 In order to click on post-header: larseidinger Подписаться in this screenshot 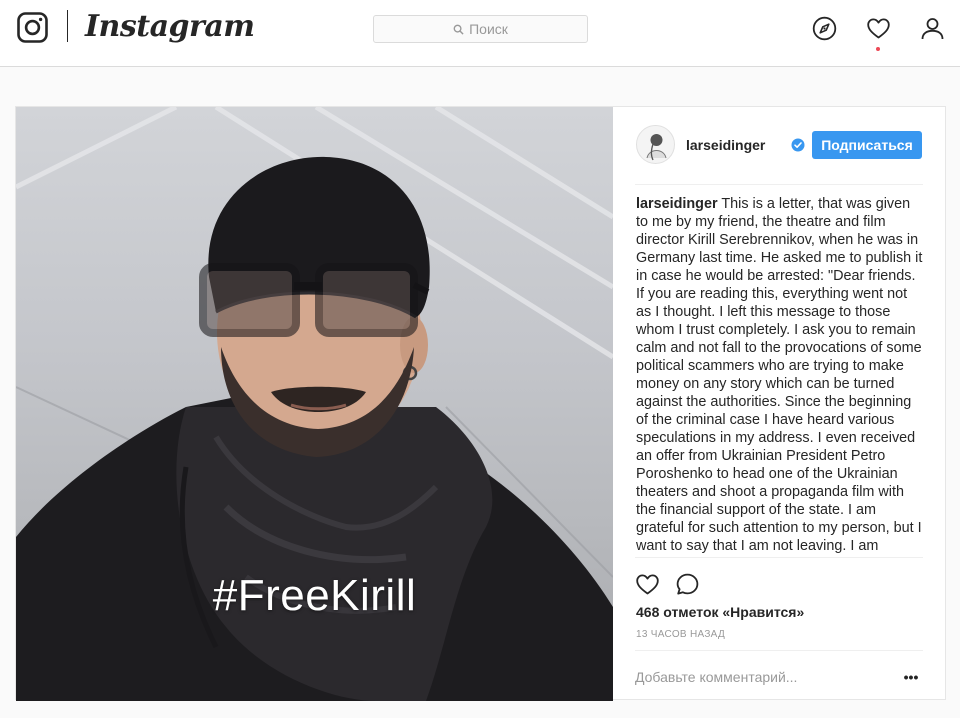, I will do `click(779, 146)`.